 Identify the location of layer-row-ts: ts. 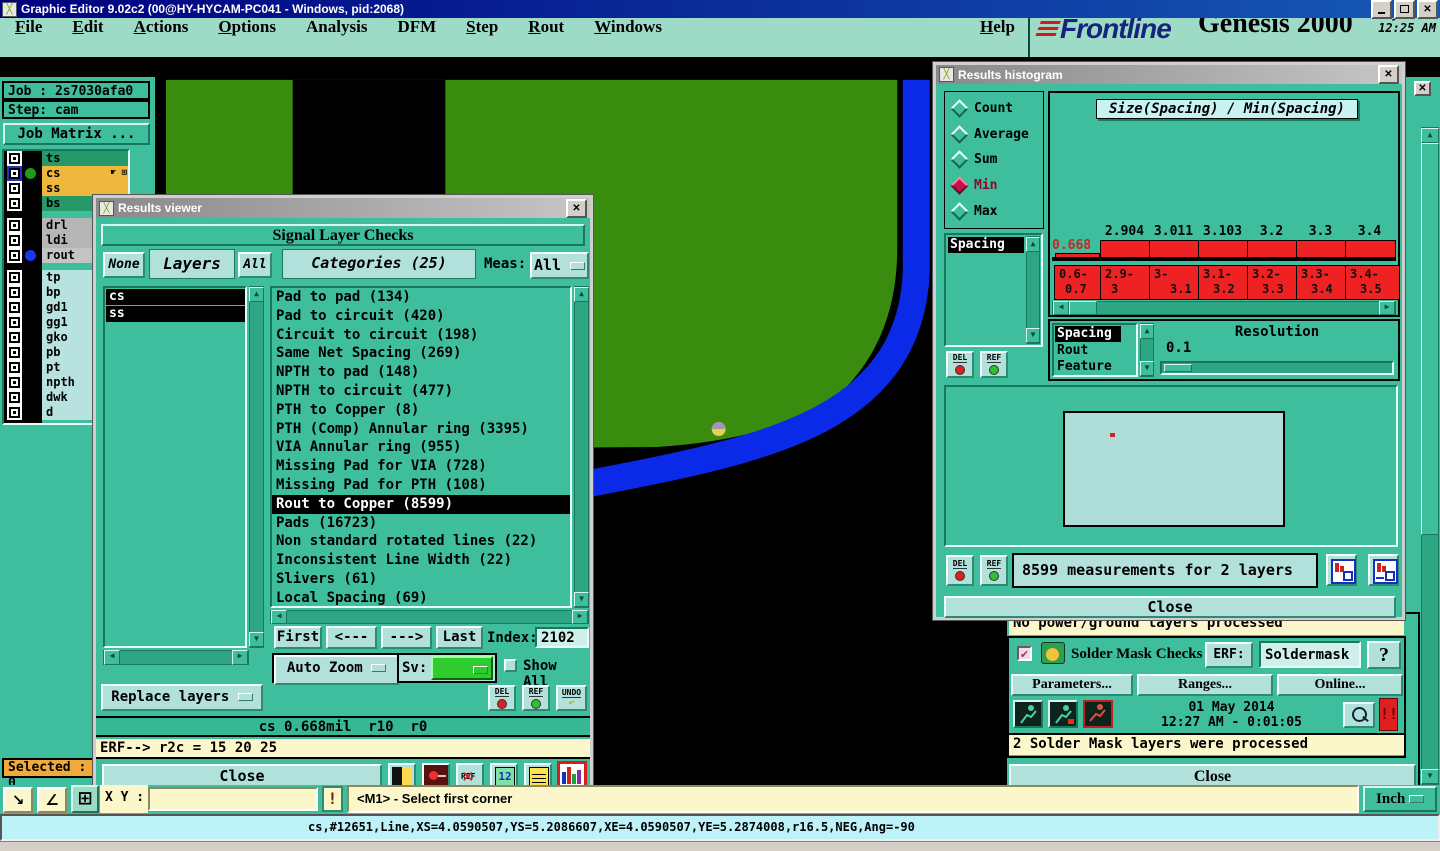
(66, 158).